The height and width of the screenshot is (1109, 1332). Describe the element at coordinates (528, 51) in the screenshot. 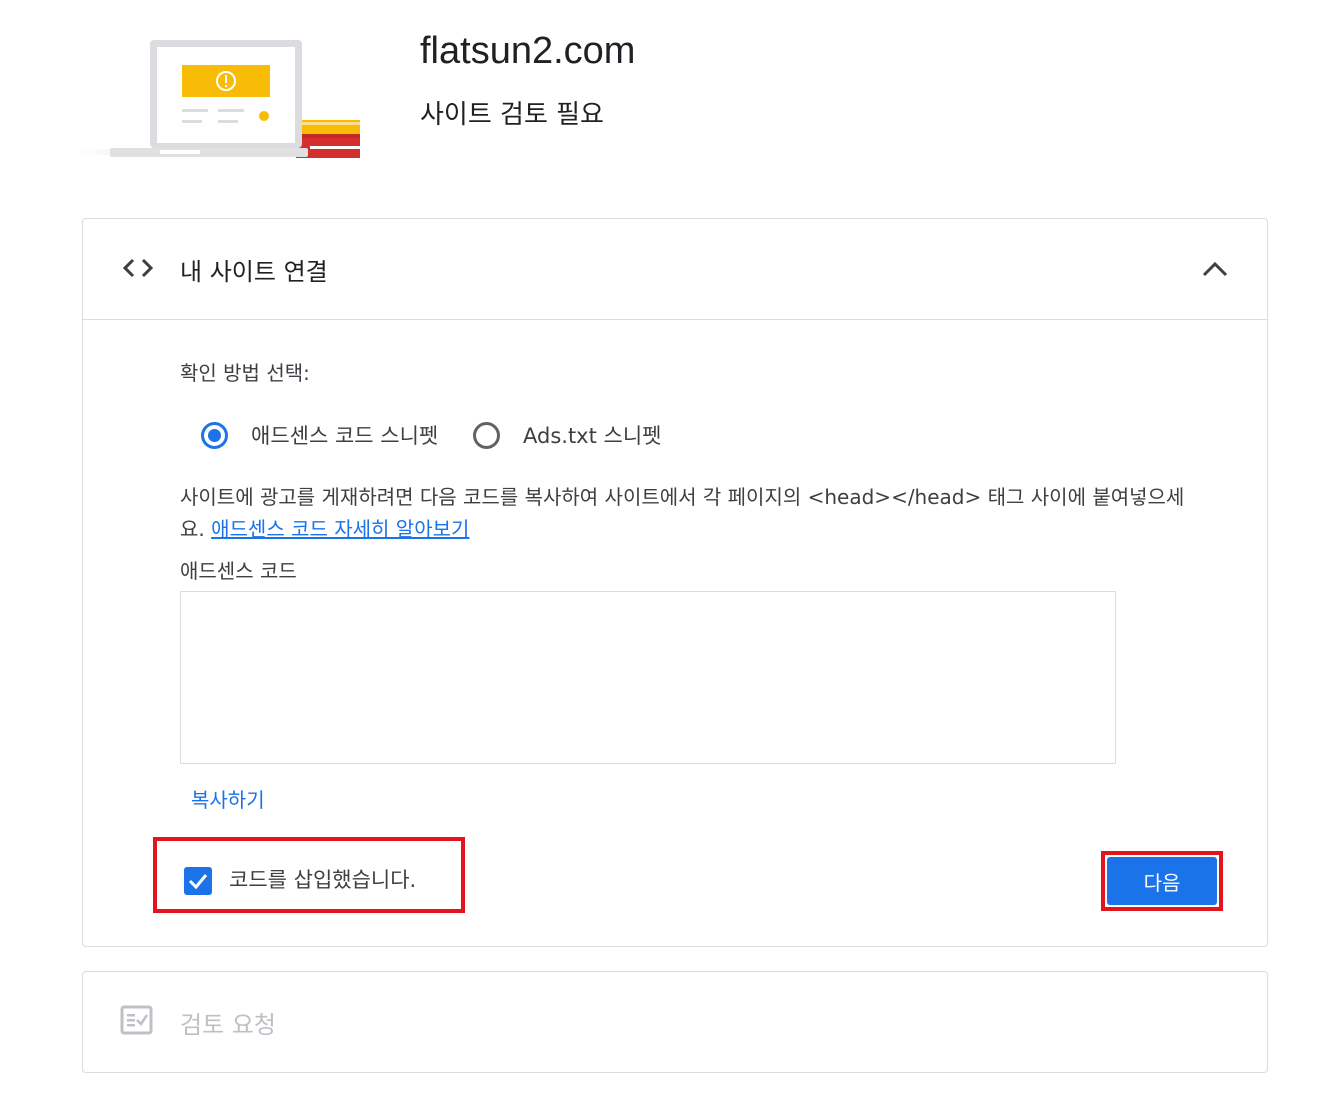

I see `site-name: flatsun2.com` at that location.